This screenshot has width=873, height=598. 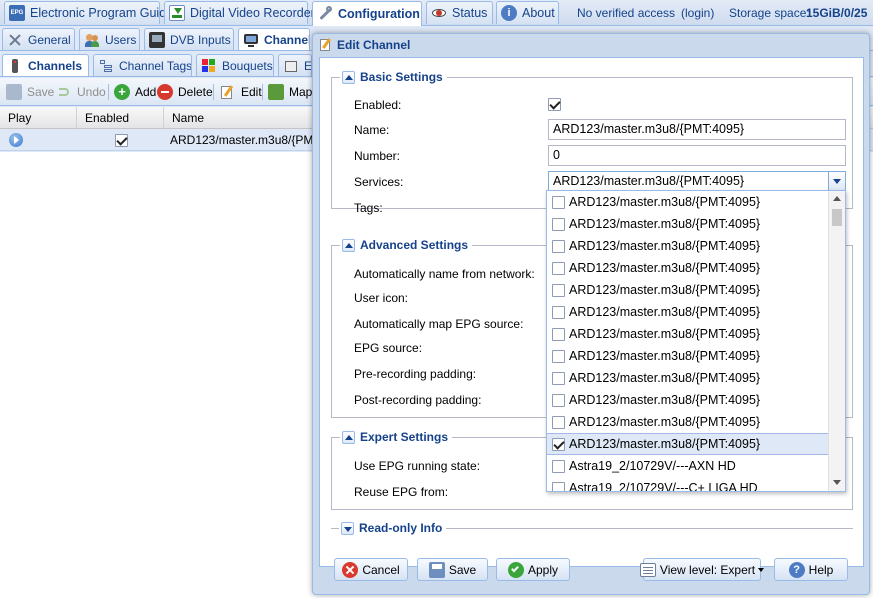 What do you see at coordinates (371, 569) in the screenshot?
I see `cancel-button: Cancel` at bounding box center [371, 569].